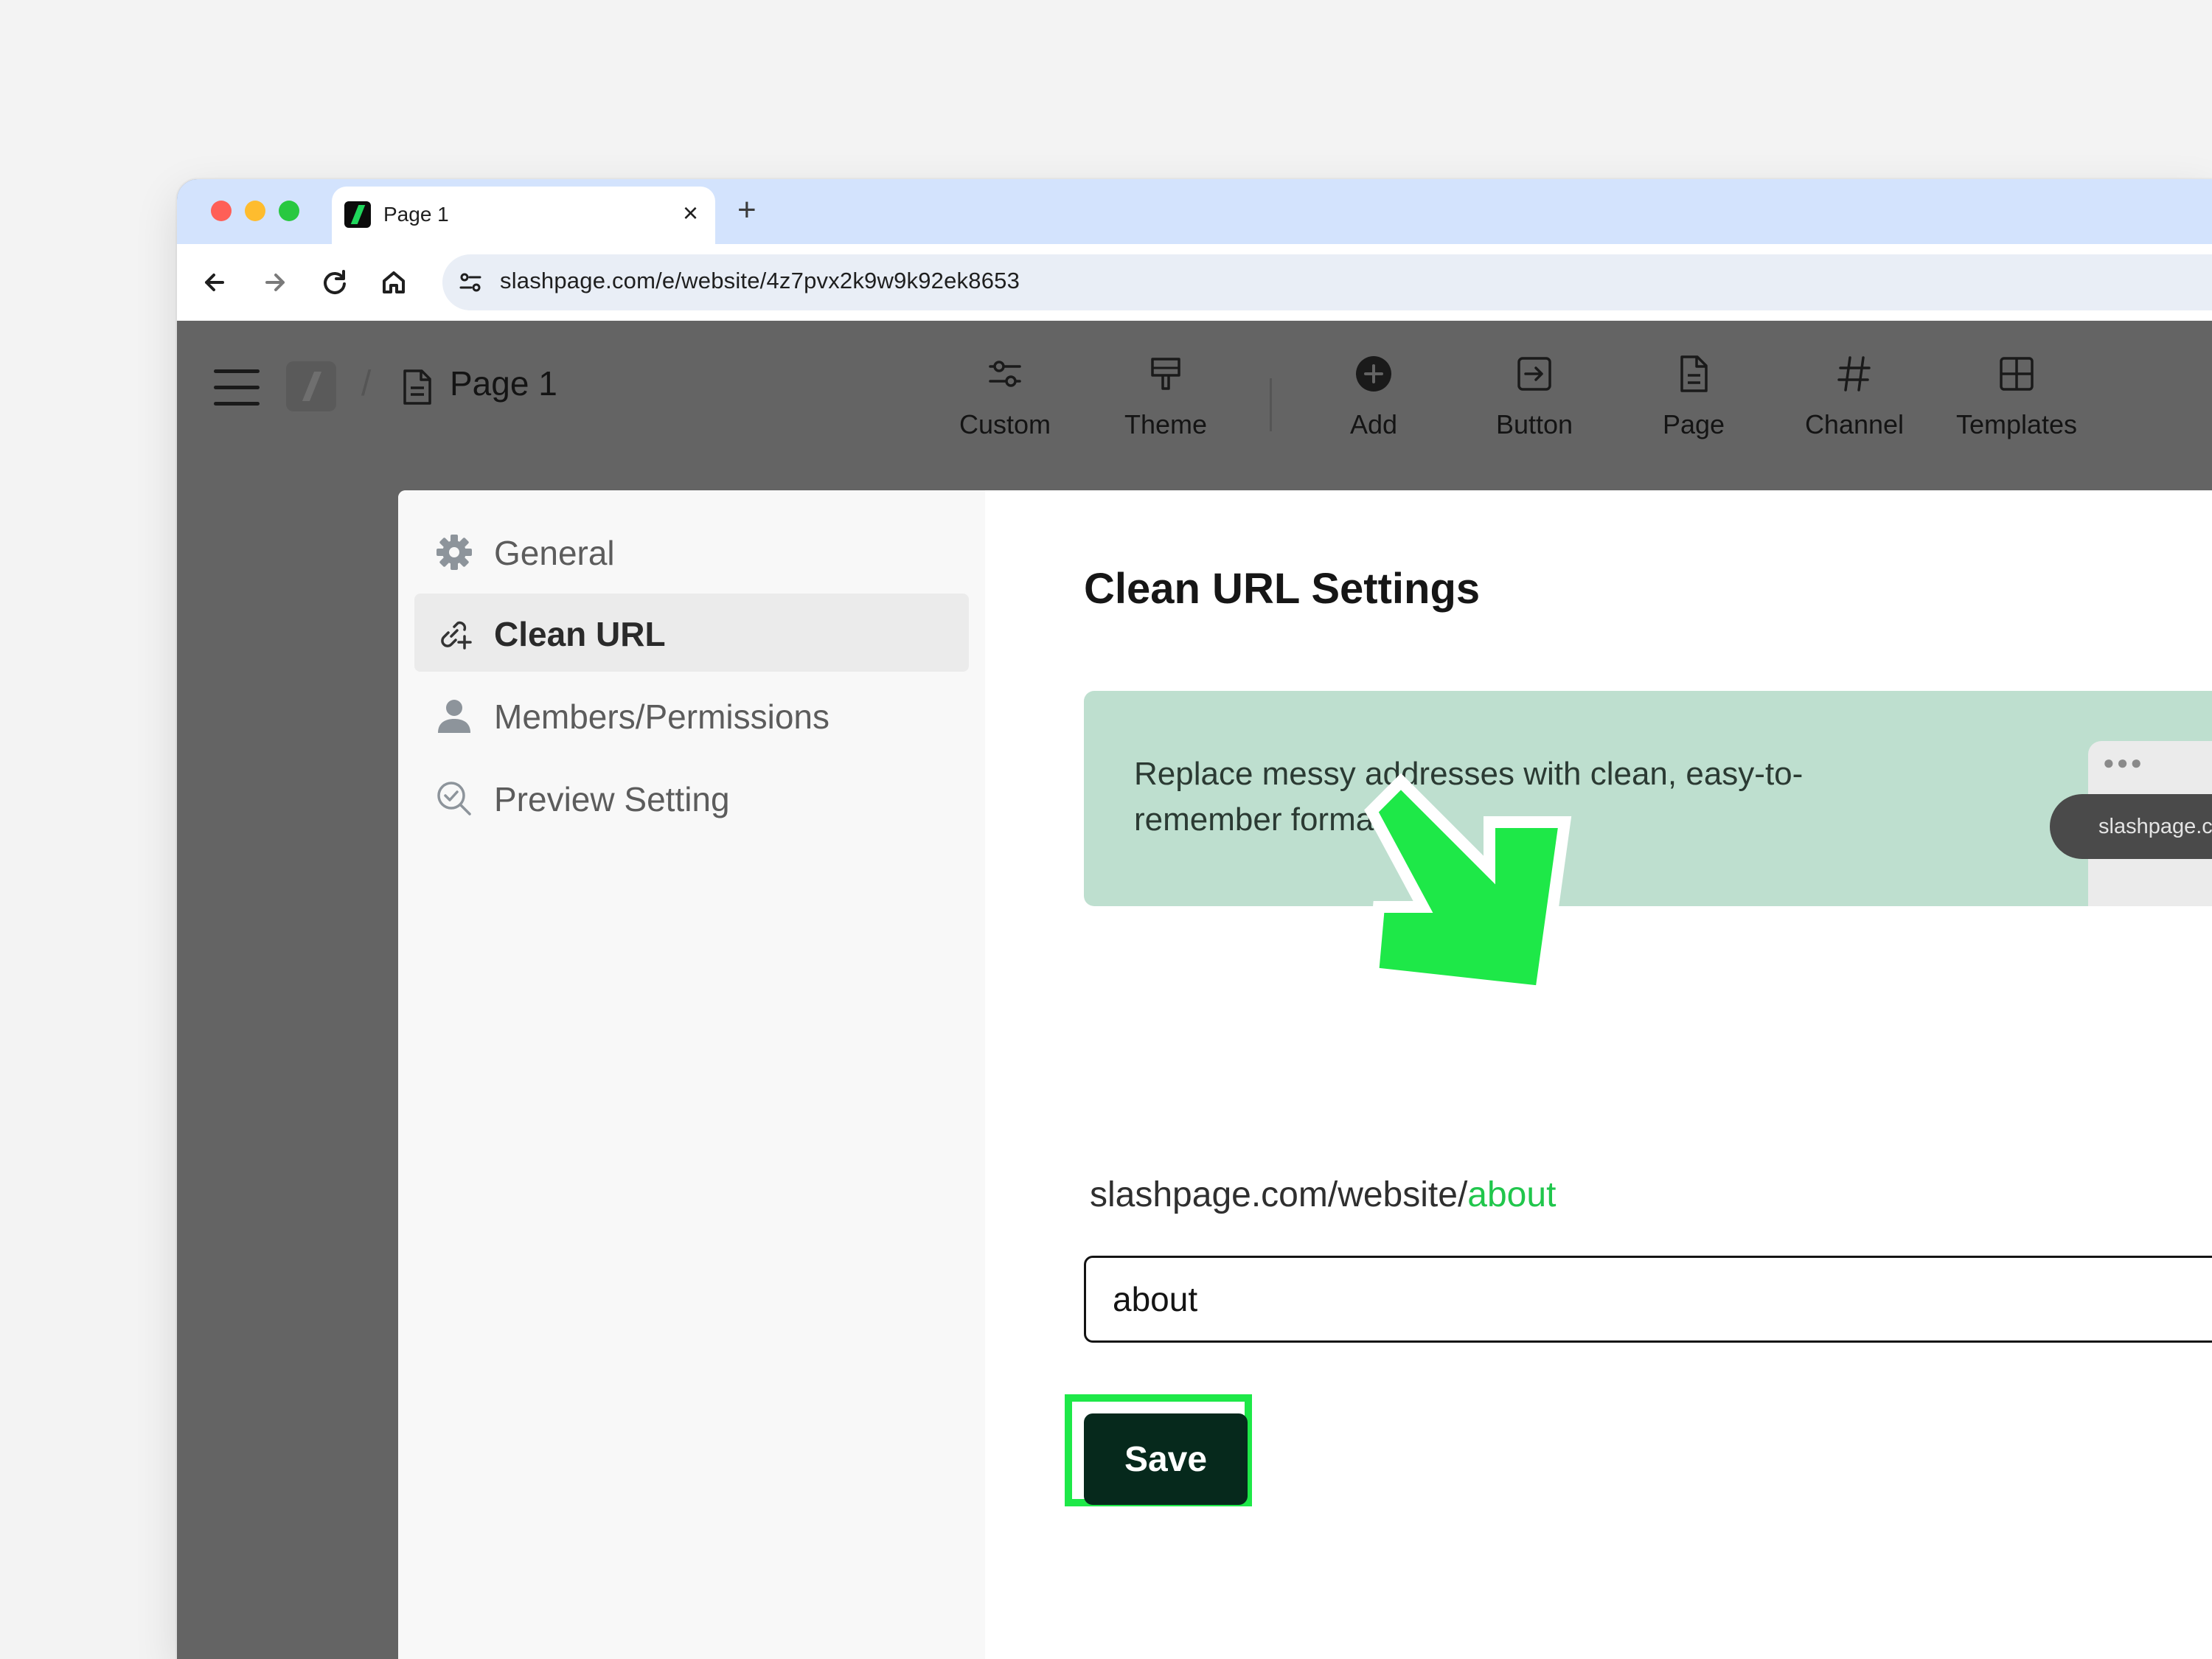 This screenshot has height=1659, width=2212. I want to click on sidebar-item-members: Members/Permissions, so click(691, 715).